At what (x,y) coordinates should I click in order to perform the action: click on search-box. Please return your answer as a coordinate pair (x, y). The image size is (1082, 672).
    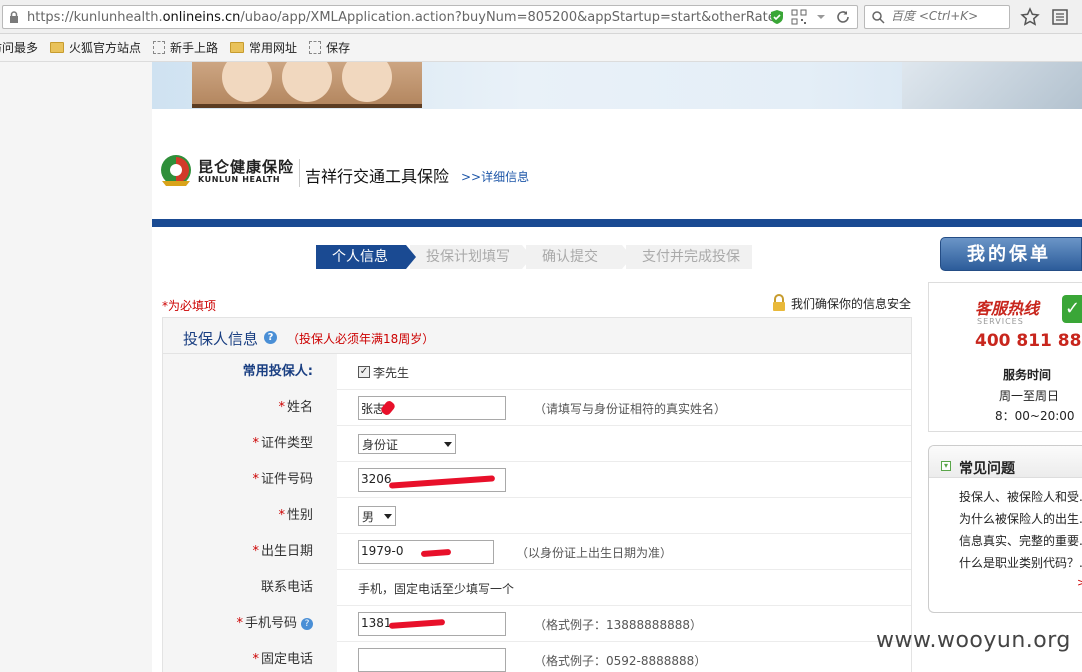
    Looking at the image, I should click on (937, 17).